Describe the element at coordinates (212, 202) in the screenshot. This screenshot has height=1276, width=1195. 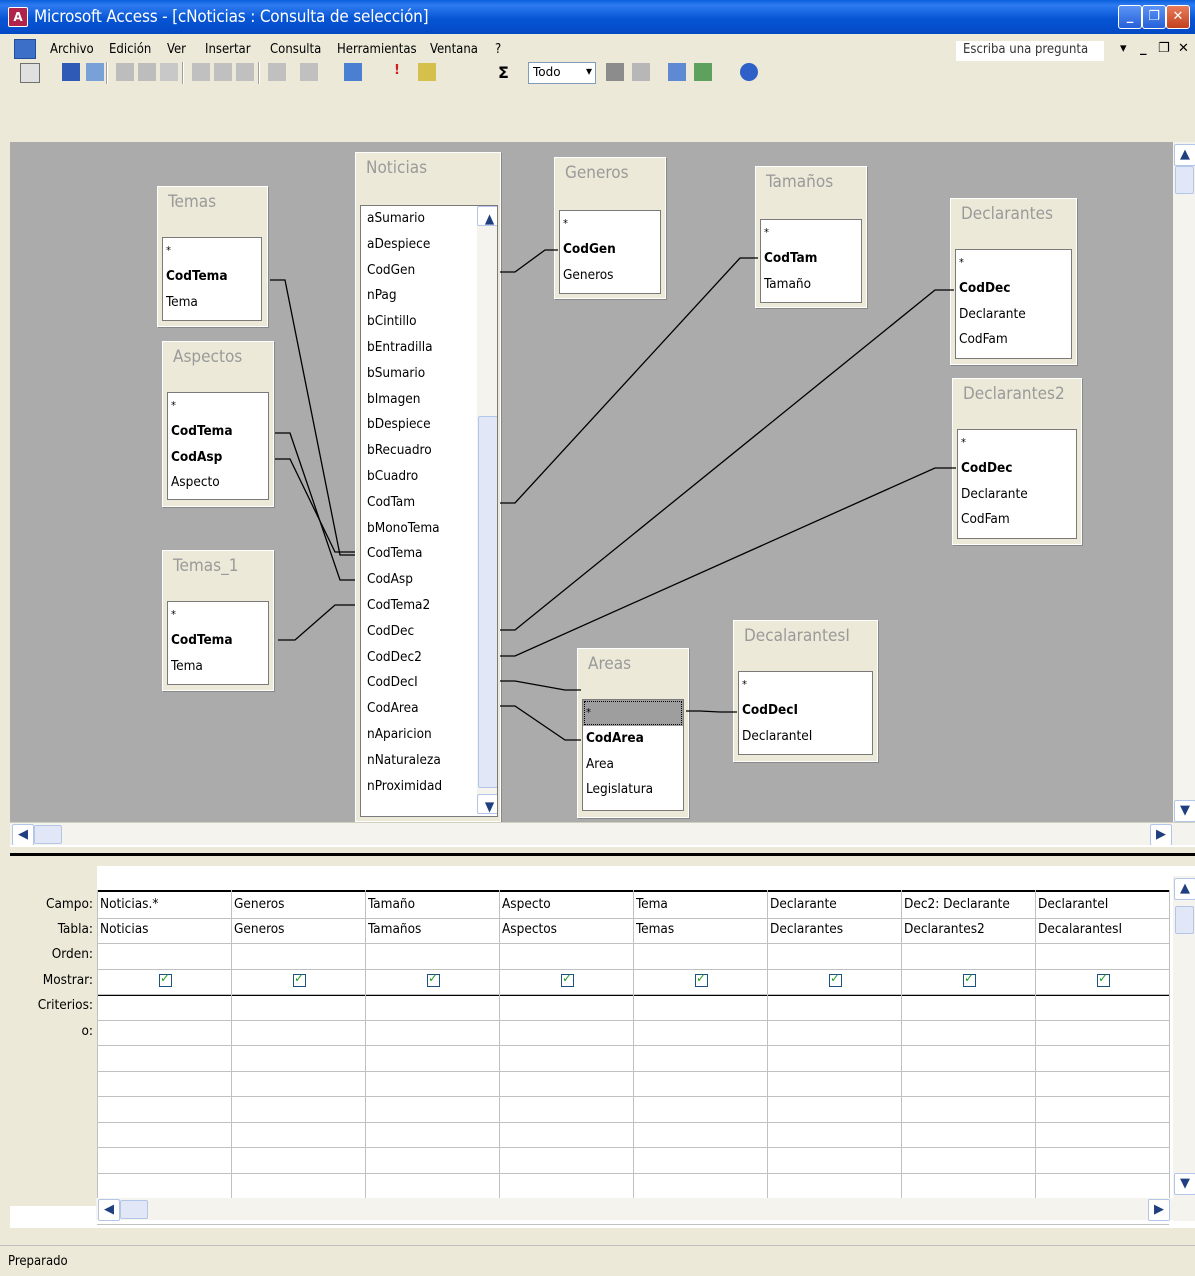
I see `table-title: Temas` at that location.